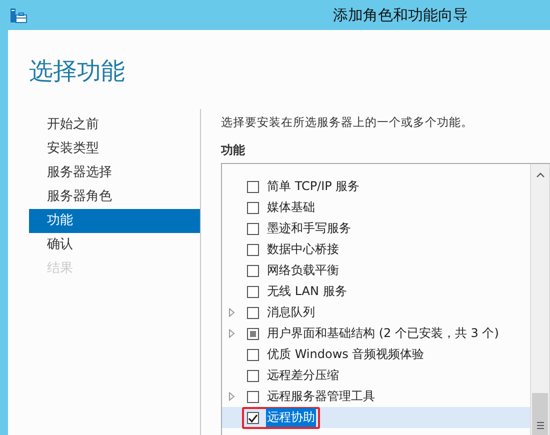 This screenshot has width=550, height=435. I want to click on feature-row: 消息队列, so click(376, 312).